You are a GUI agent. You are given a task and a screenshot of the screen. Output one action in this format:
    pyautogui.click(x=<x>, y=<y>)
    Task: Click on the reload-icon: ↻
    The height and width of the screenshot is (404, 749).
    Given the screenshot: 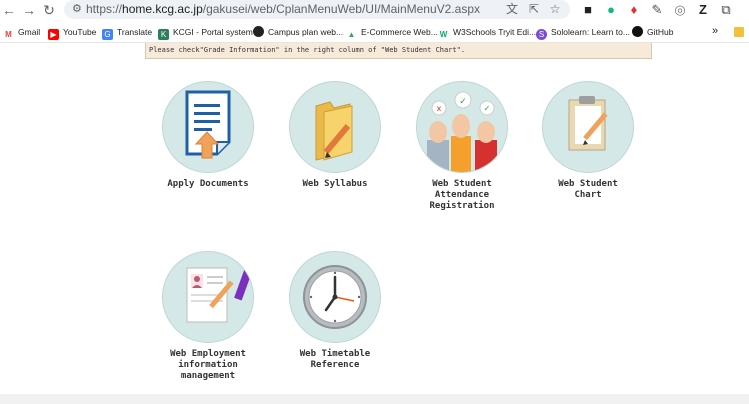 What is the action you would take?
    pyautogui.click(x=49, y=10)
    